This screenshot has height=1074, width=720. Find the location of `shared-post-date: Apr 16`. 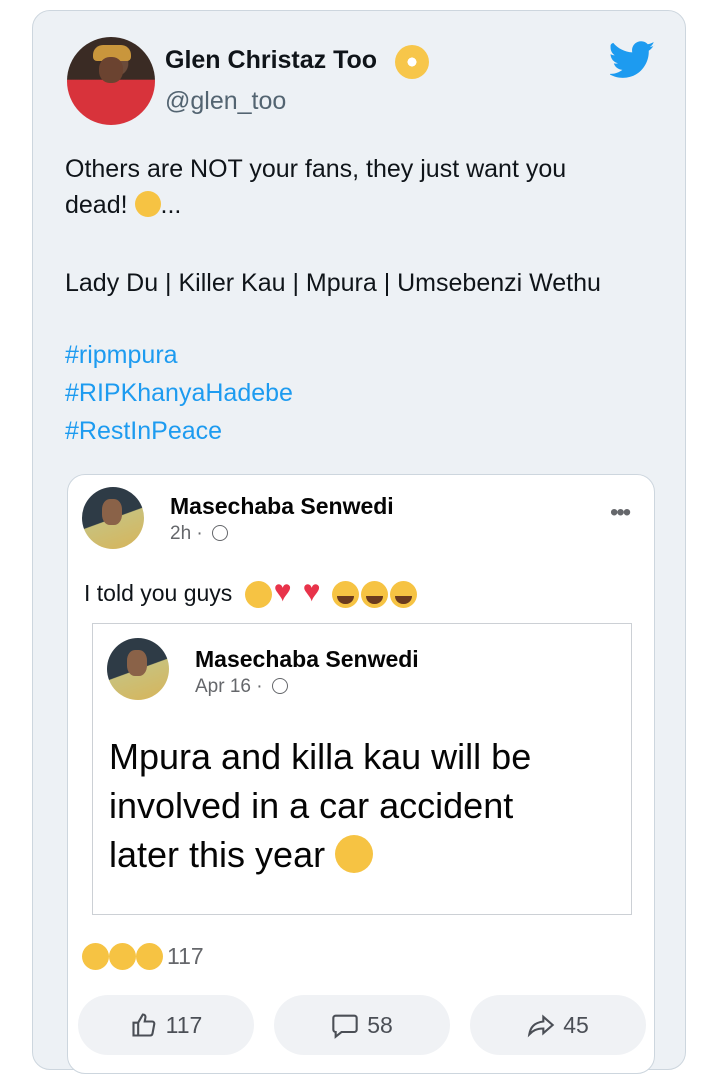

shared-post-date: Apr 16 is located at coordinates (223, 686).